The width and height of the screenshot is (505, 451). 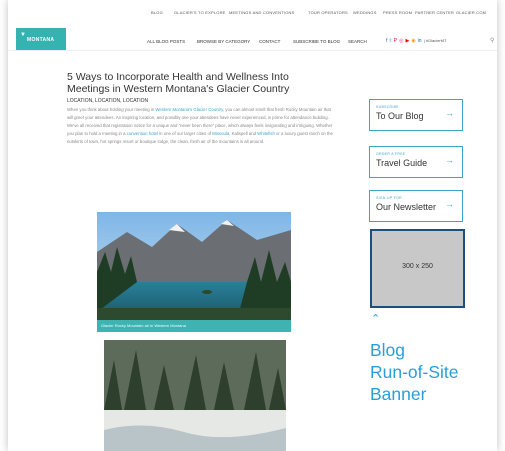 What do you see at coordinates (395, 41) in the screenshot?
I see `pinterest-icon: P` at bounding box center [395, 41].